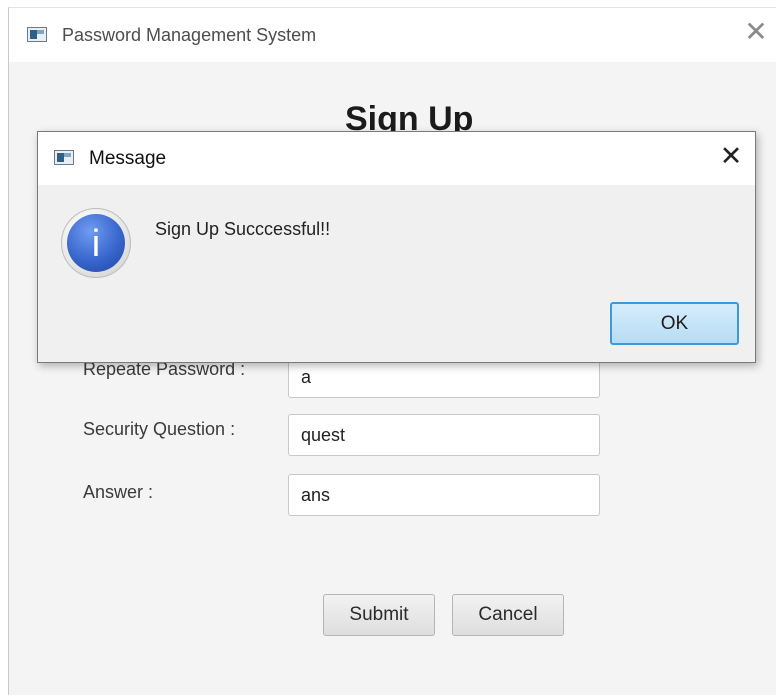  Describe the element at coordinates (444, 435) in the screenshot. I see `security-question-field` at that location.